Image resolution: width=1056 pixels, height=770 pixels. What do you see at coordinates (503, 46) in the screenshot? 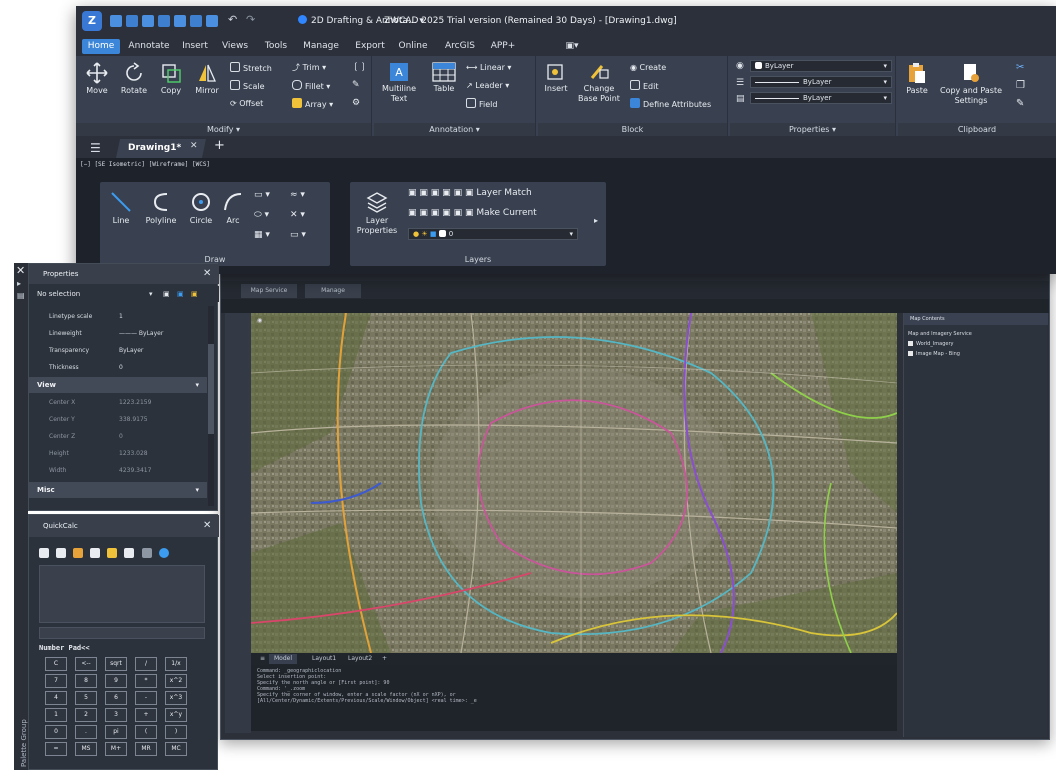
I see `tab-app-plus: APP+` at bounding box center [503, 46].